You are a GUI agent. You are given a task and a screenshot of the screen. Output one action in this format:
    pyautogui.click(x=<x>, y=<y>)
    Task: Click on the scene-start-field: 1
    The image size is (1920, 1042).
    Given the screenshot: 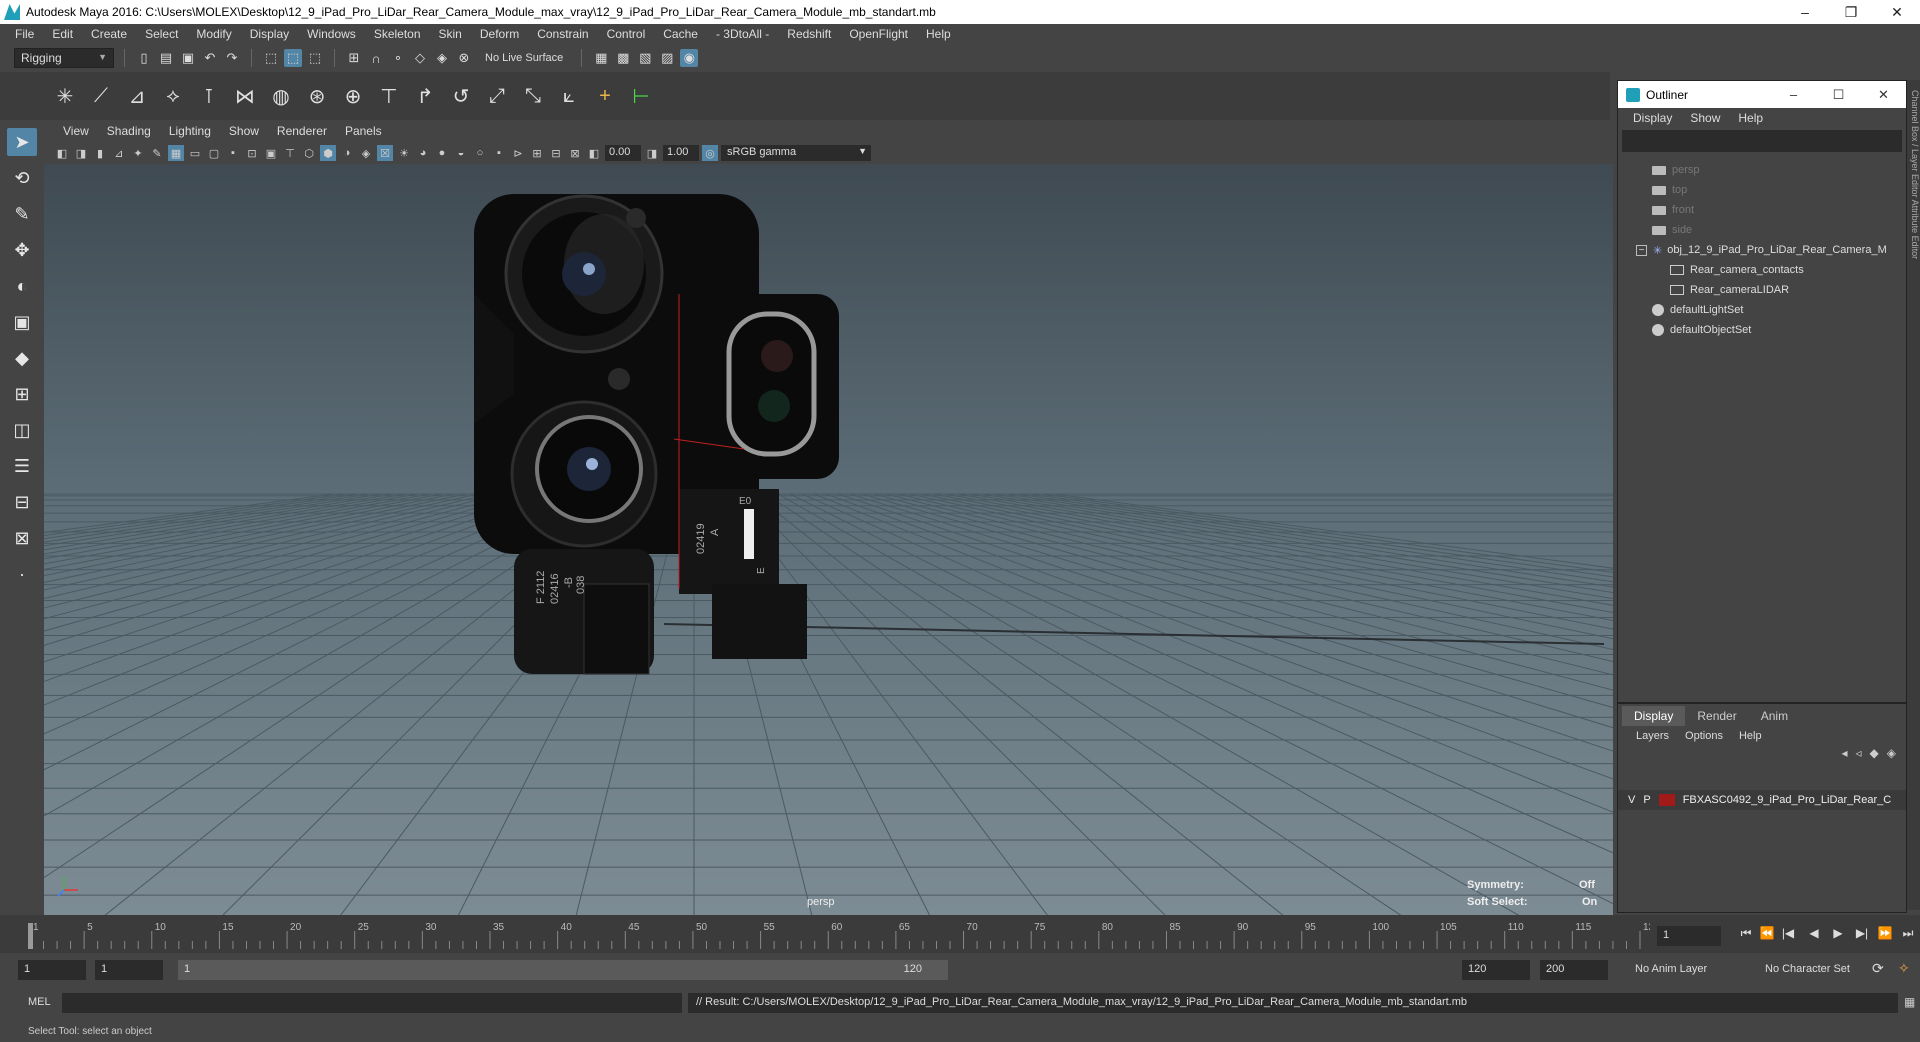 What is the action you would take?
    pyautogui.click(x=52, y=970)
    